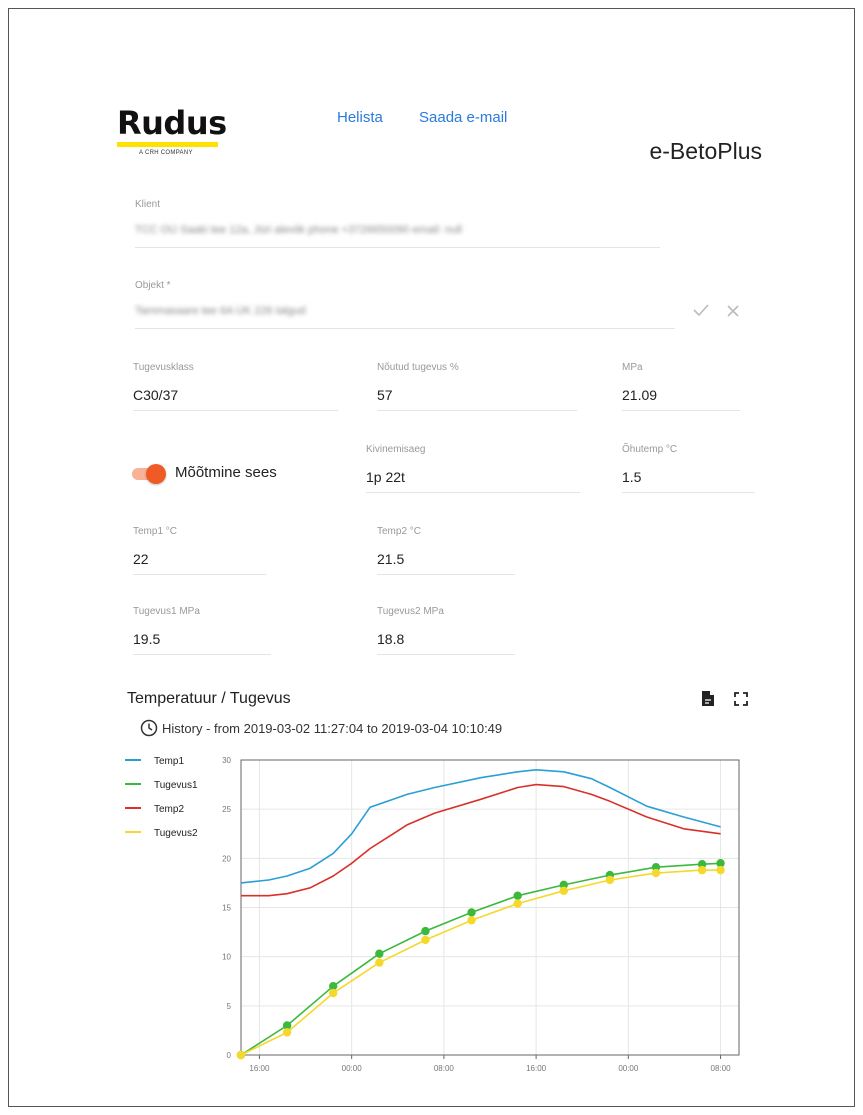 The height and width of the screenshot is (1115, 863). Describe the element at coordinates (446, 630) in the screenshot. I see `strength2-field: Tugevus2 MPa 18.8` at that location.